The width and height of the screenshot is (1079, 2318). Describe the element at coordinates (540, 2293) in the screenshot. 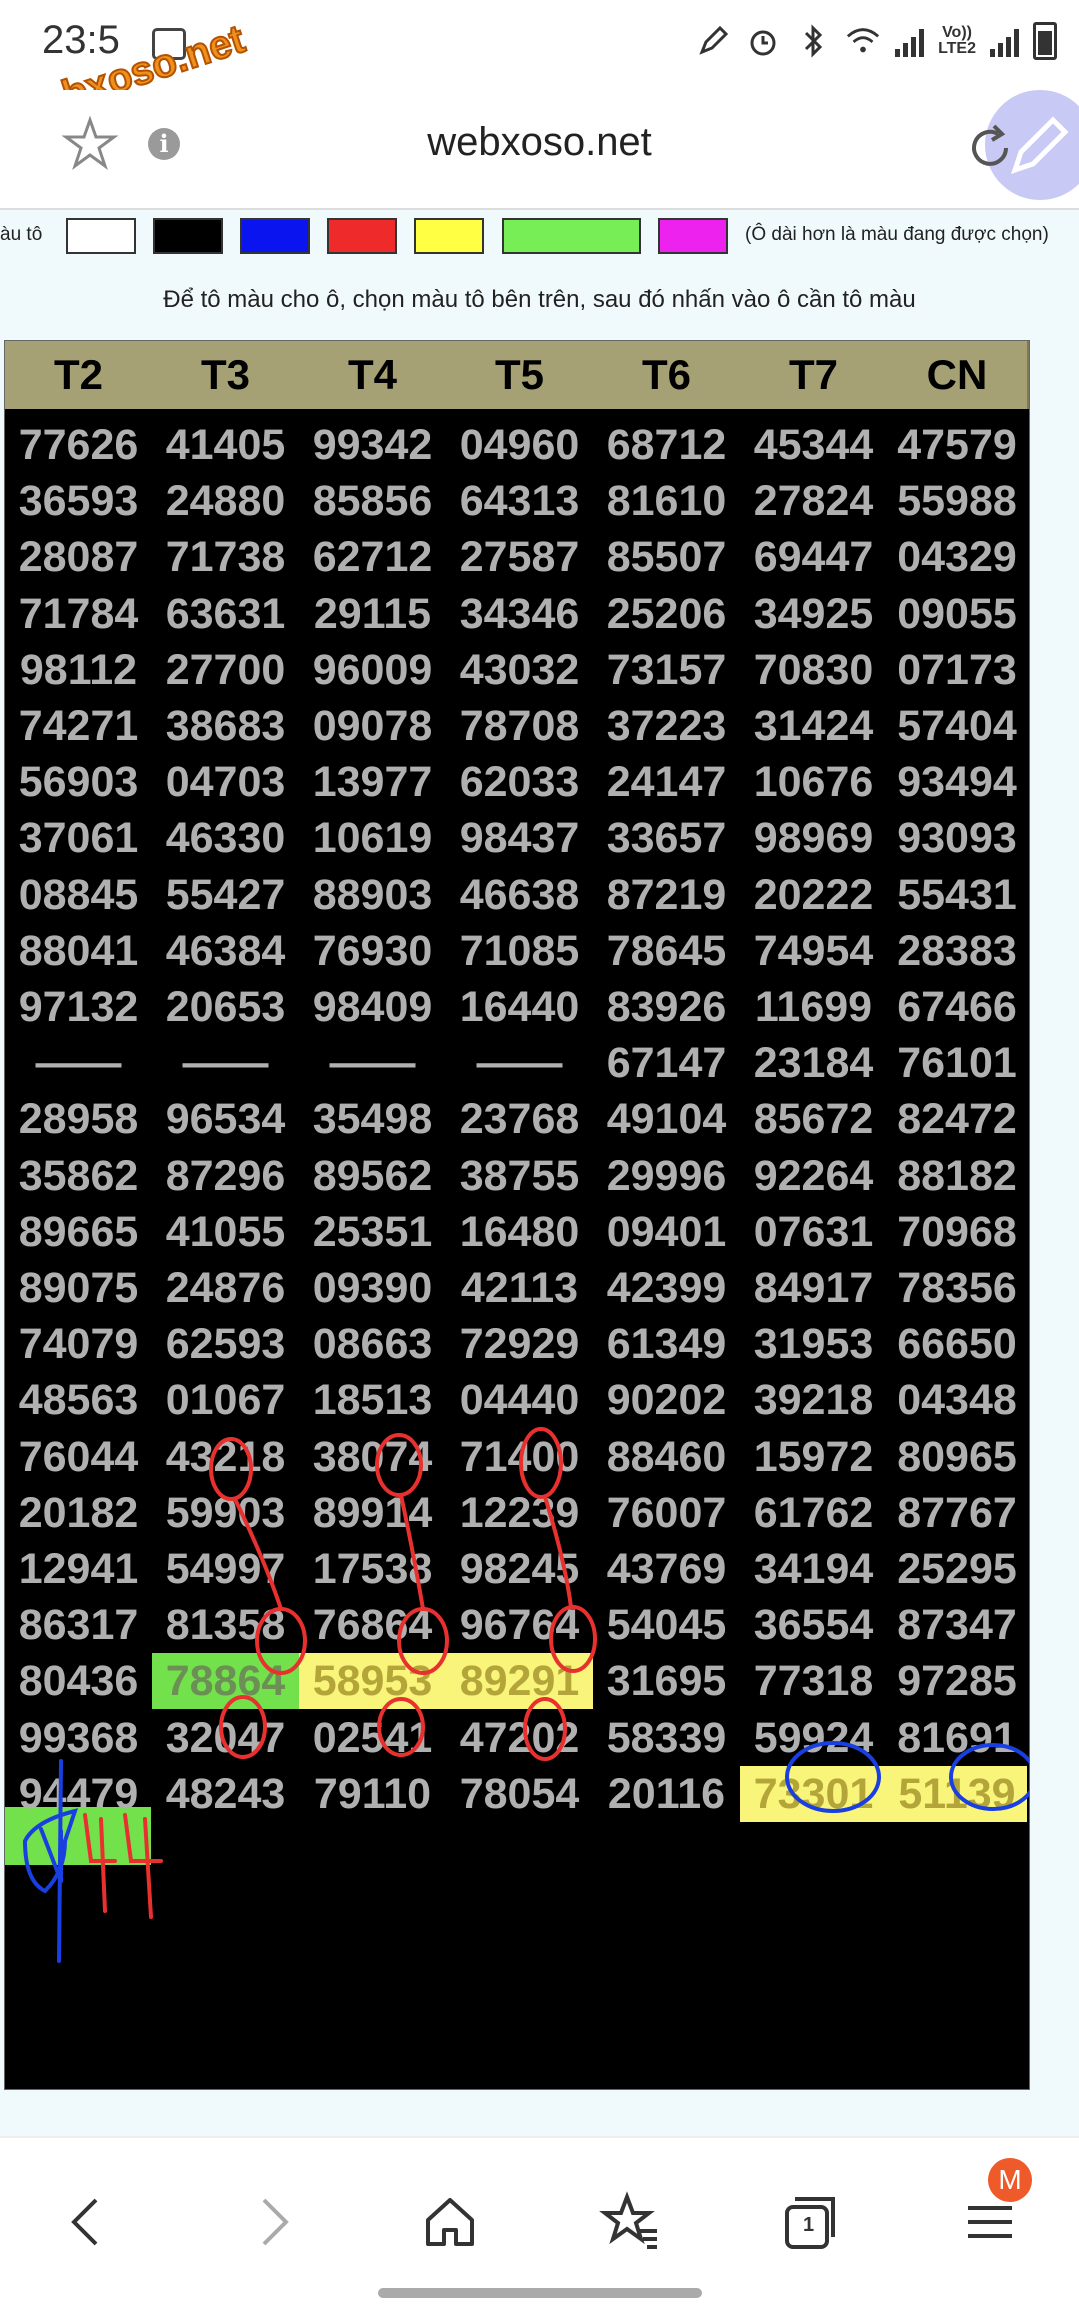

I see `home-indicator` at that location.